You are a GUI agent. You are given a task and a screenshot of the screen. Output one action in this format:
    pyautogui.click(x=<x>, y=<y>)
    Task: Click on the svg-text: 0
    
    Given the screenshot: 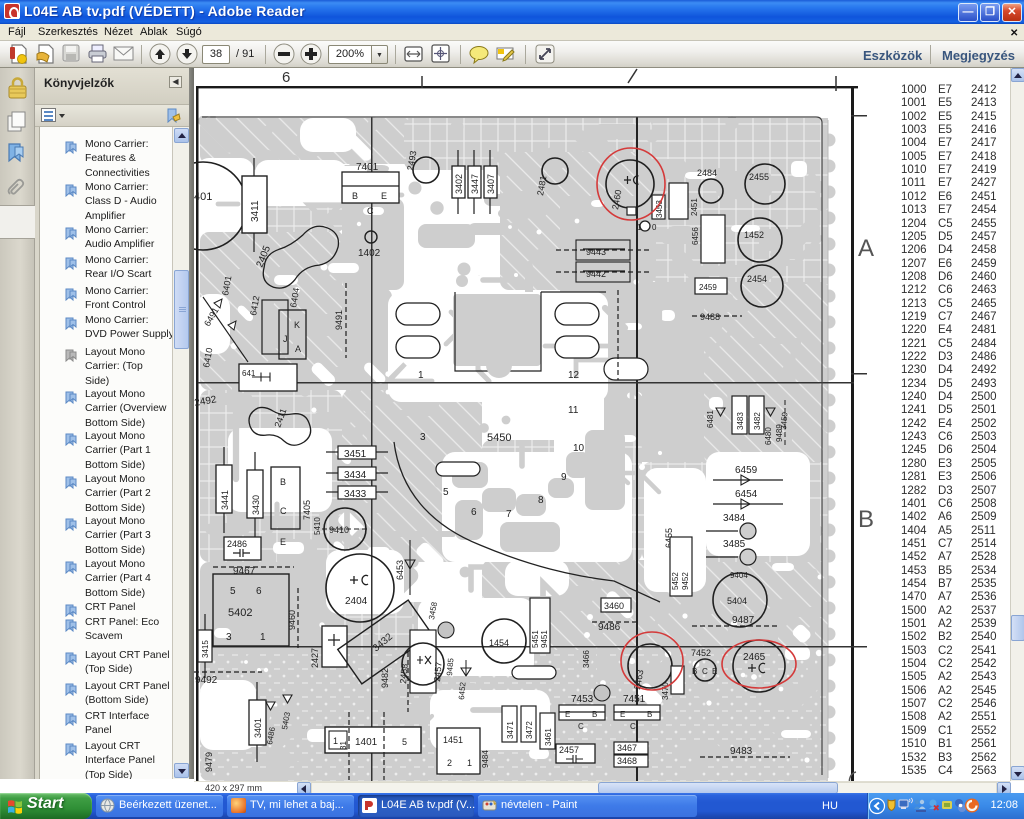 What is the action you would take?
    pyautogui.click(x=654, y=227)
    